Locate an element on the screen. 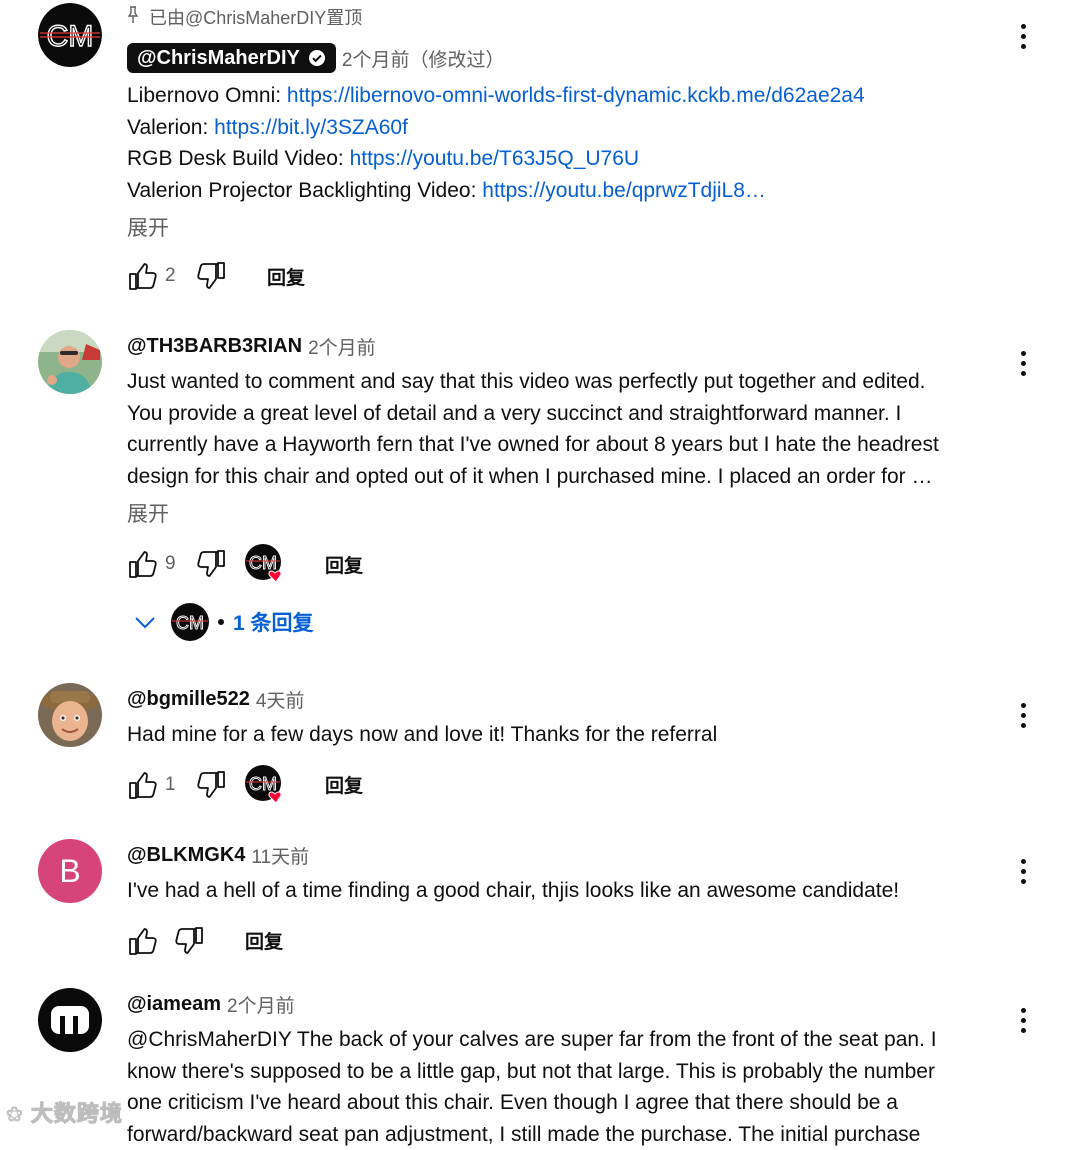 The image size is (1080, 1150). pin-icon is located at coordinates (134, 17).